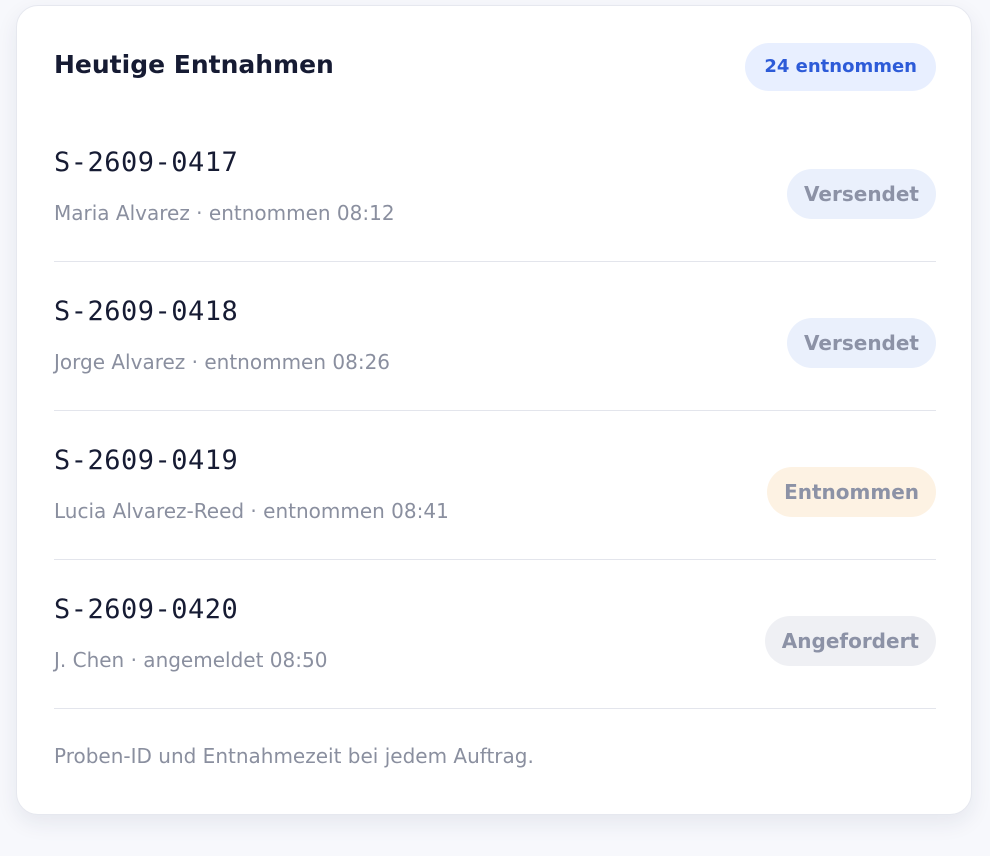 The height and width of the screenshot is (856, 990). What do you see at coordinates (146, 609) in the screenshot?
I see `sample-id: S-2609-0420` at bounding box center [146, 609].